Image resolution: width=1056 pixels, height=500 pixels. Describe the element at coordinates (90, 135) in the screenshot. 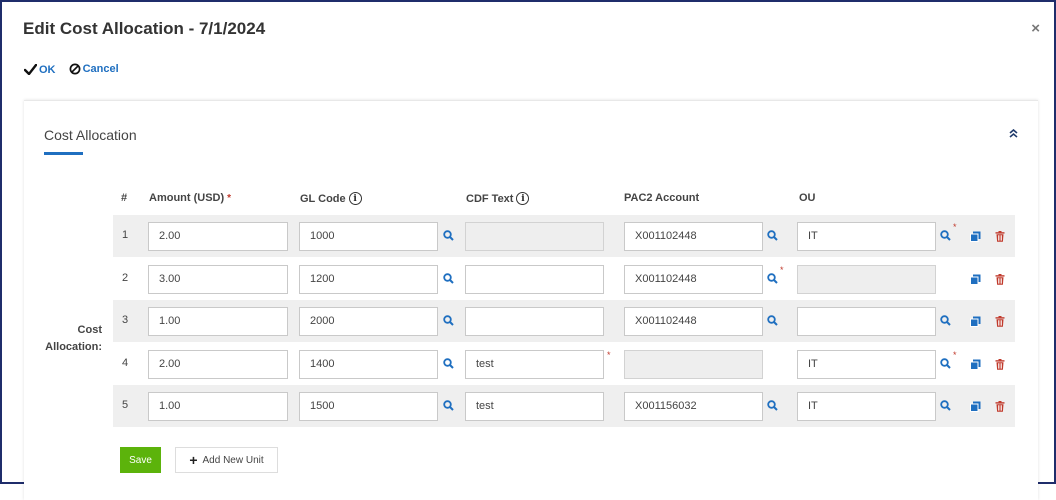

I see `section-title: Cost Allocation` at that location.